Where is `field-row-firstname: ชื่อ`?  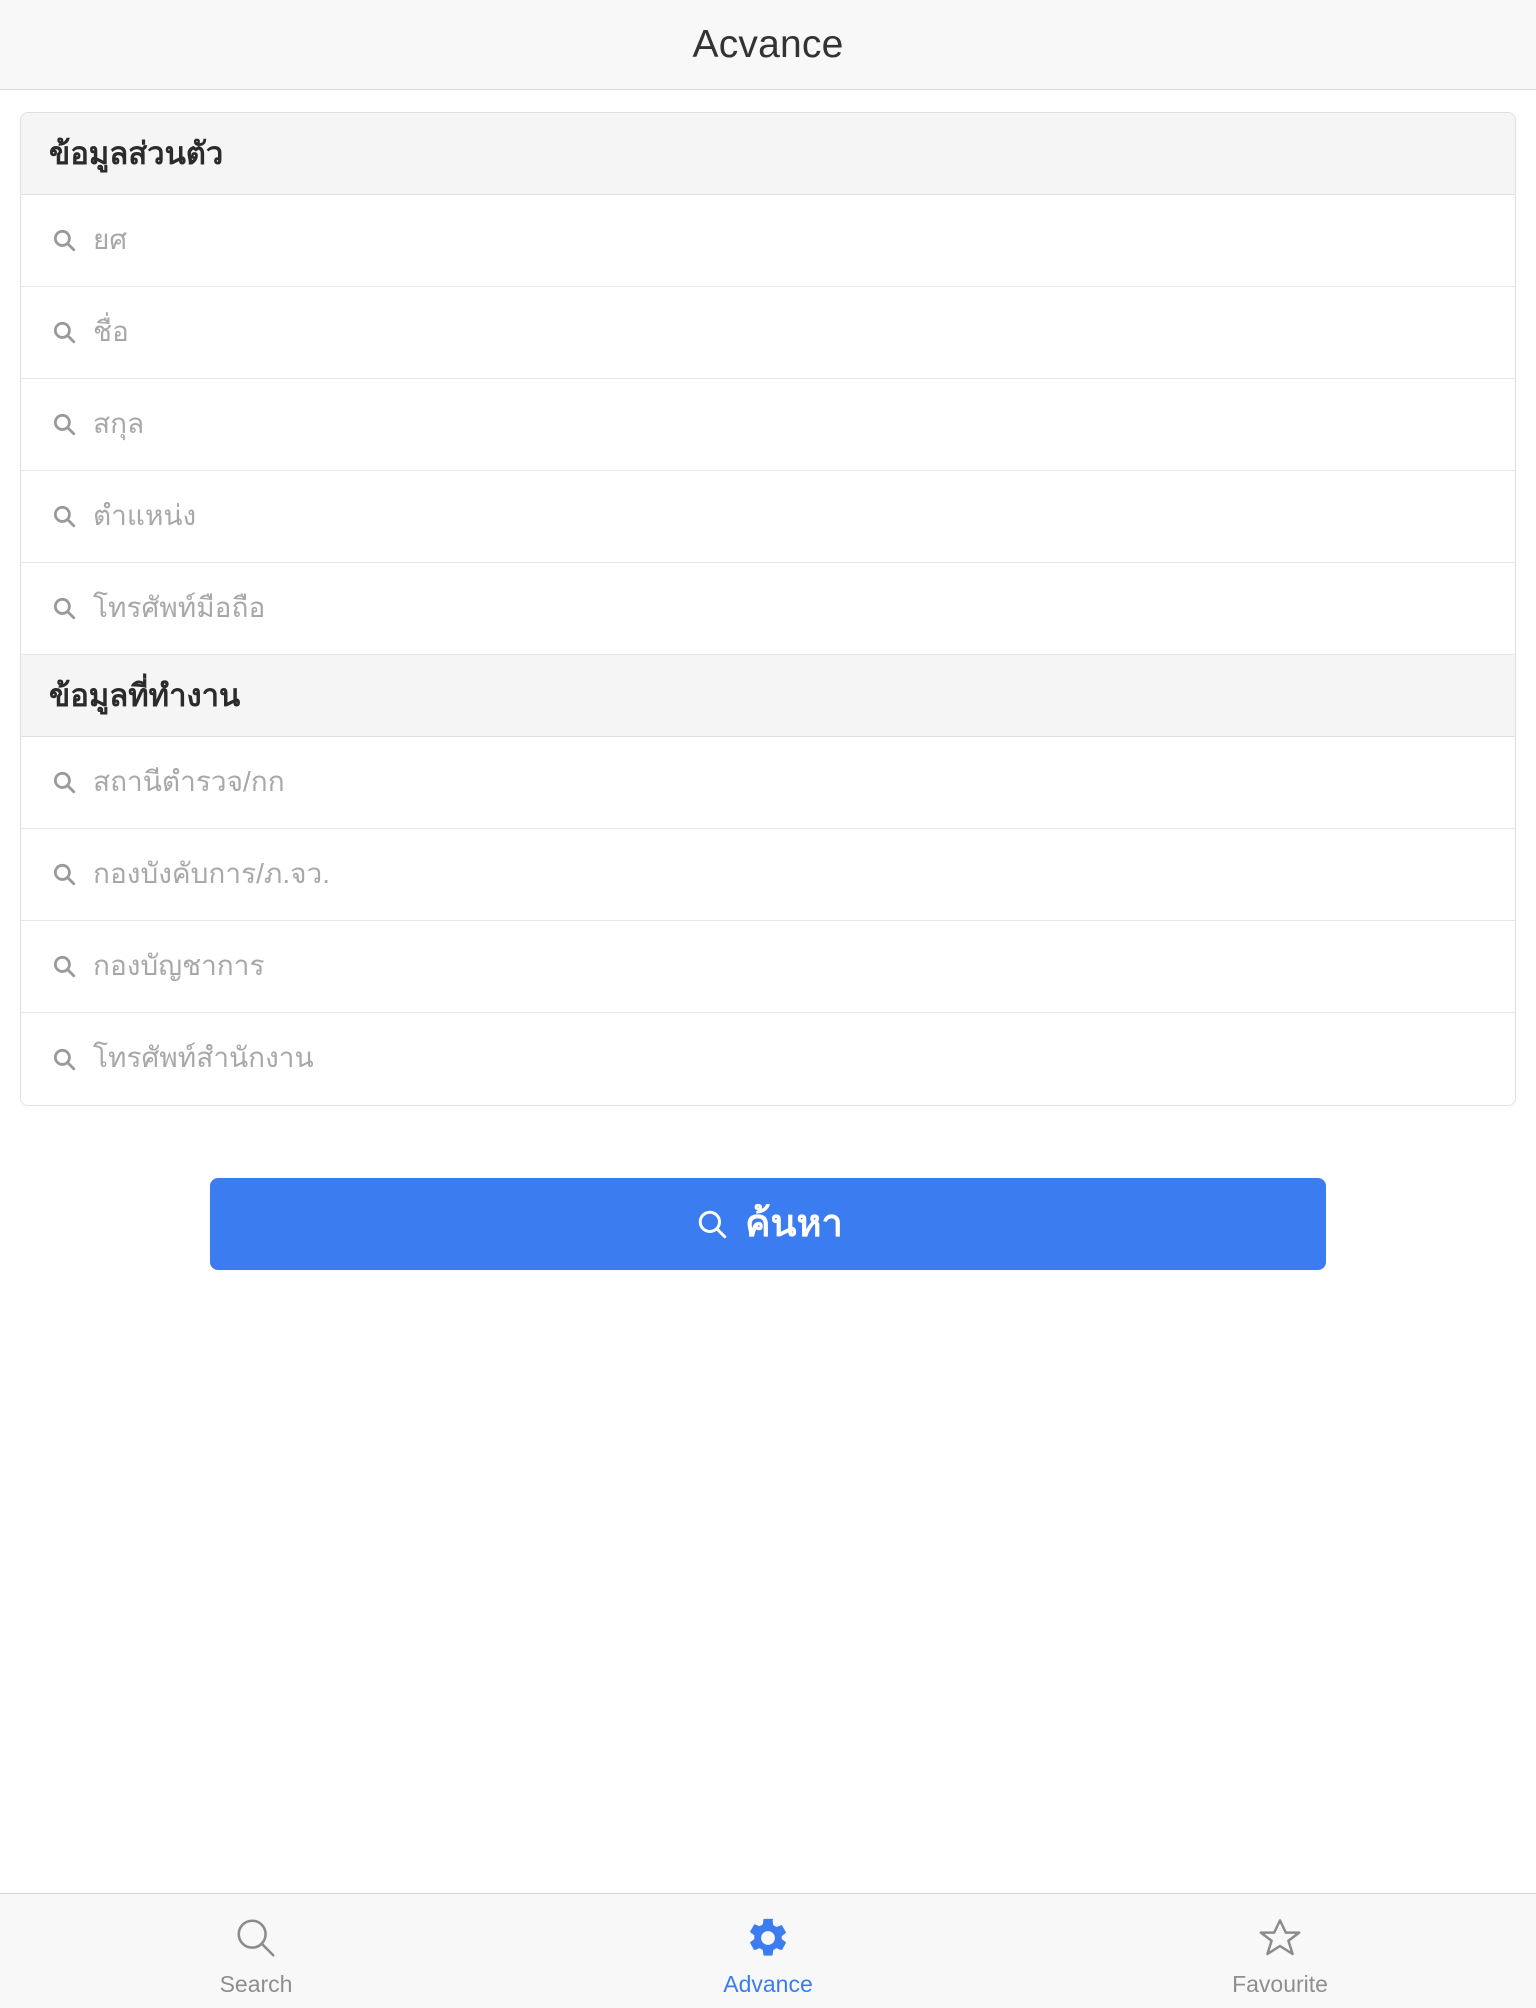
field-row-firstname: ชื่อ is located at coordinates (768, 332).